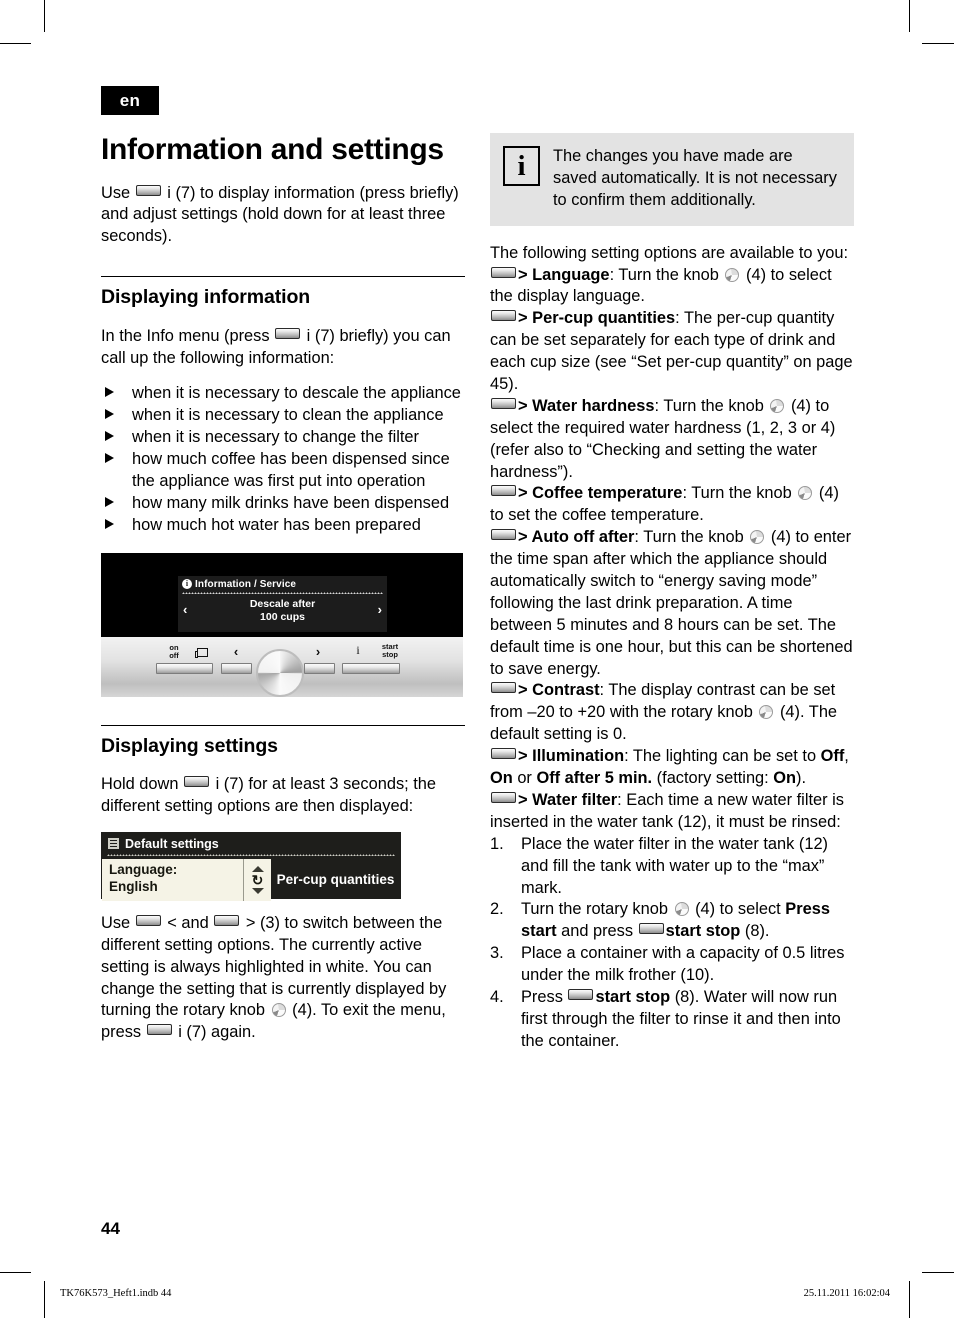 This screenshot has width=954, height=1318. Describe the element at coordinates (722, 756) in the screenshot. I see `illumination-text-a: : The lighting can be set to` at that location.